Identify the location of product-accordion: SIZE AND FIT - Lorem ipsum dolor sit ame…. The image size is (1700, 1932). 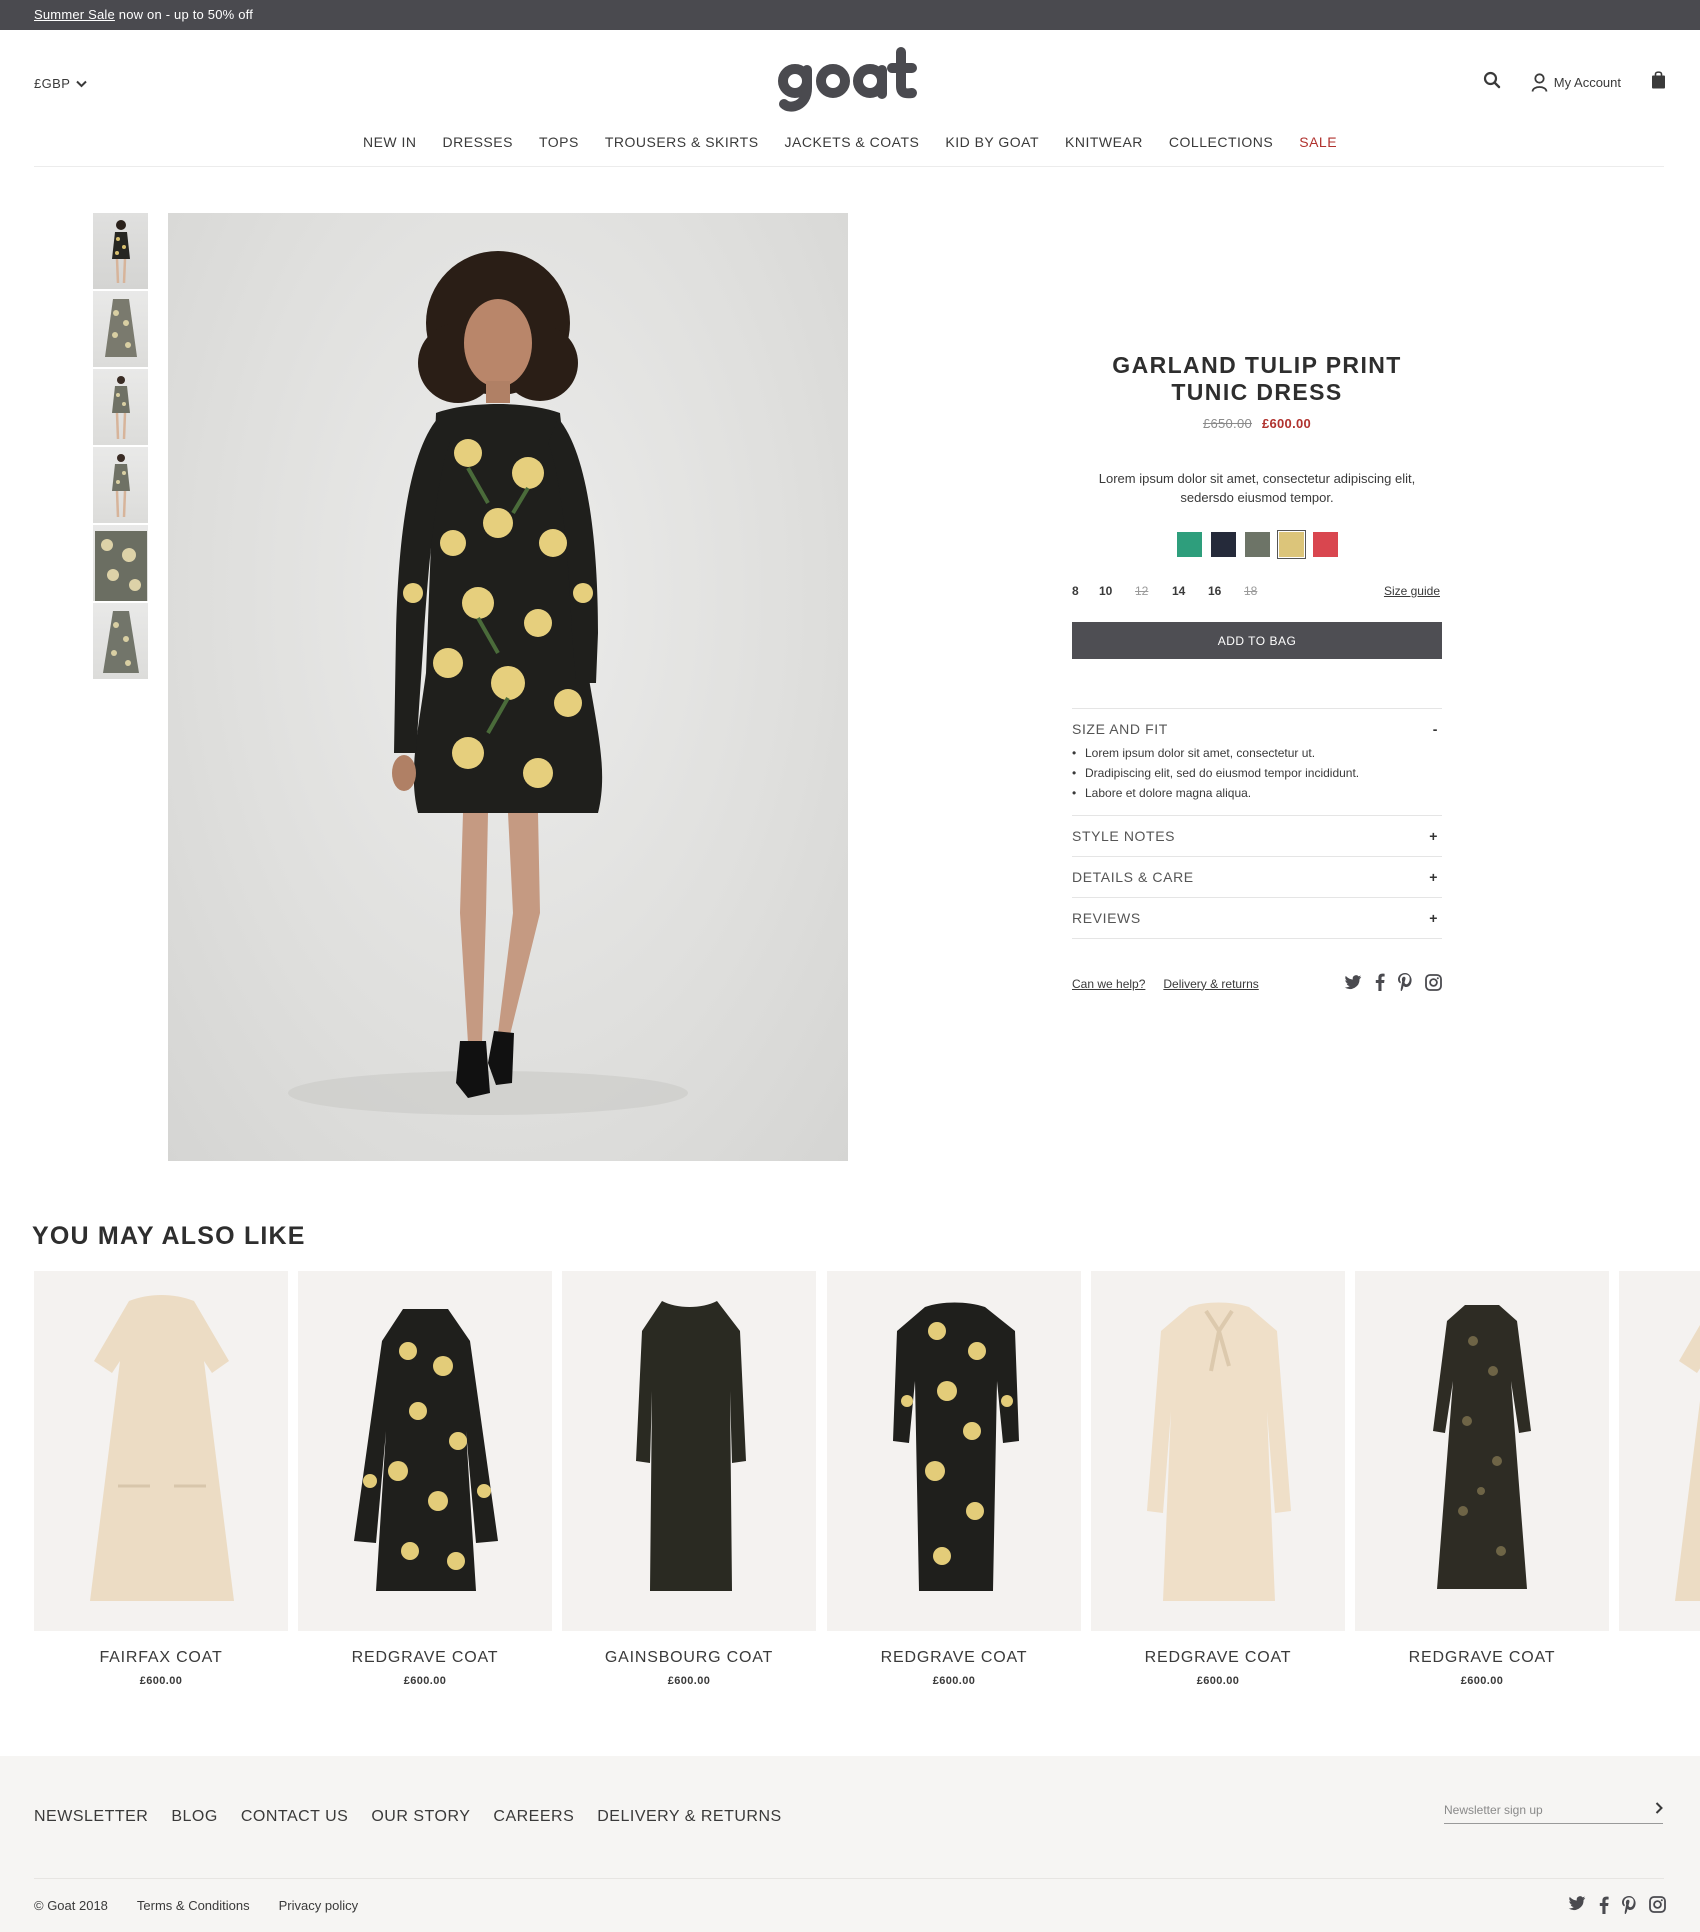
(1257, 823).